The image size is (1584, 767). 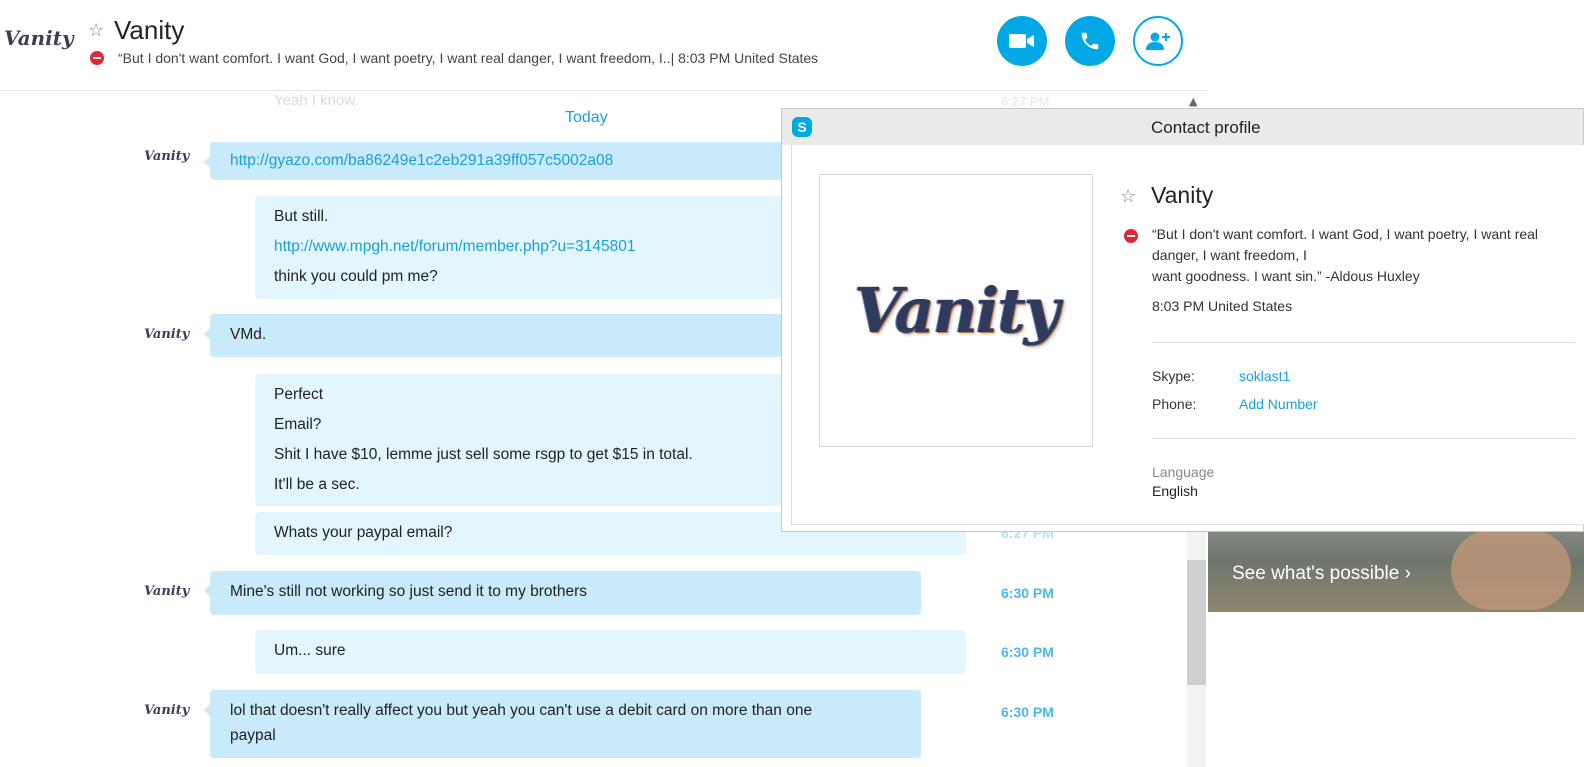 I want to click on scroll-up-arrow-icon: ▲, so click(x=1193, y=101).